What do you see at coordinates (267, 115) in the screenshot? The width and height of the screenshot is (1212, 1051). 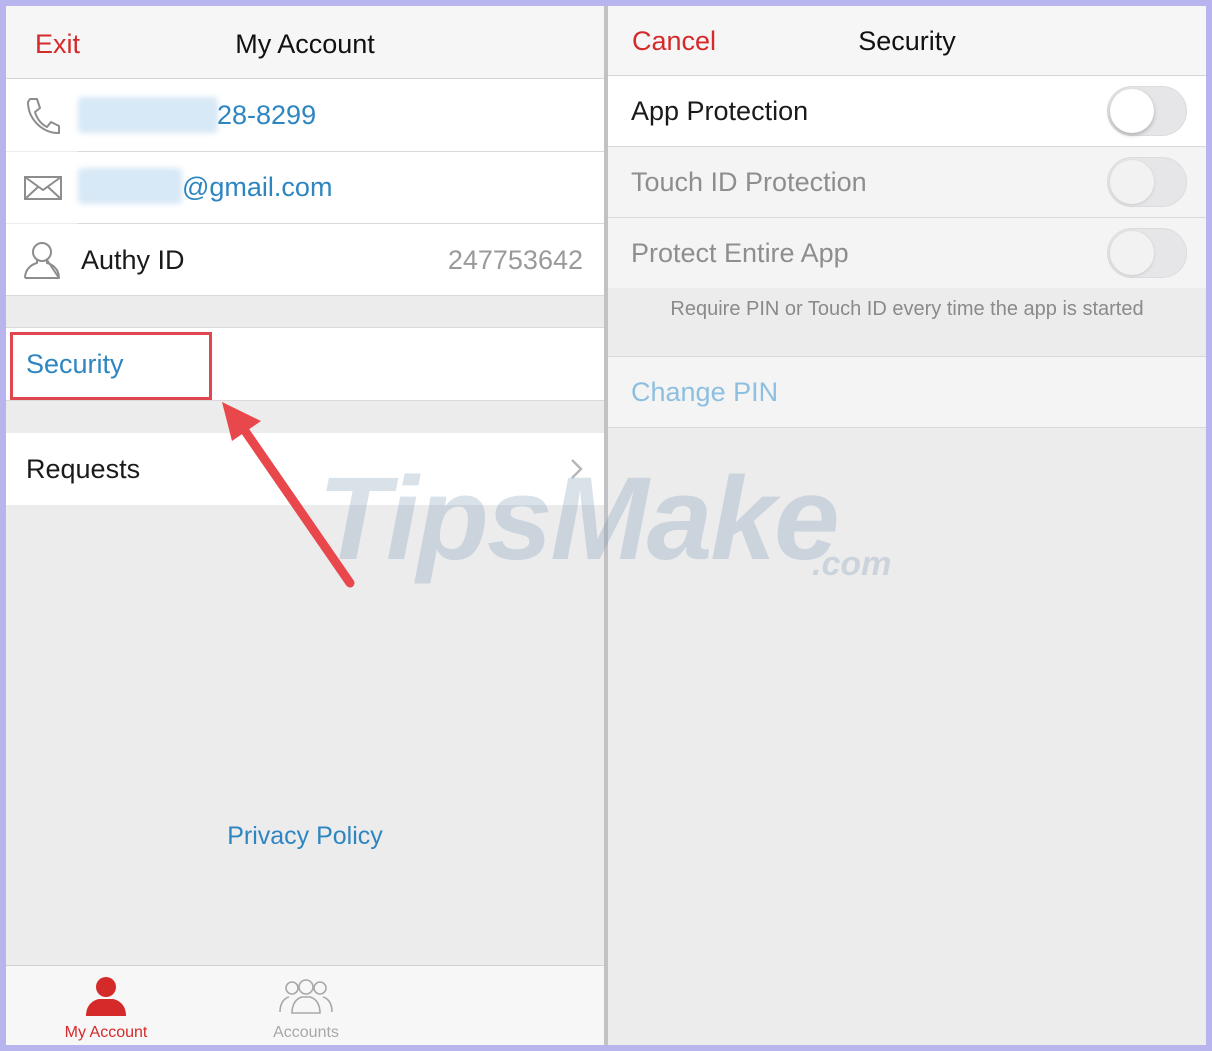 I see `phone-number: 28-8299` at bounding box center [267, 115].